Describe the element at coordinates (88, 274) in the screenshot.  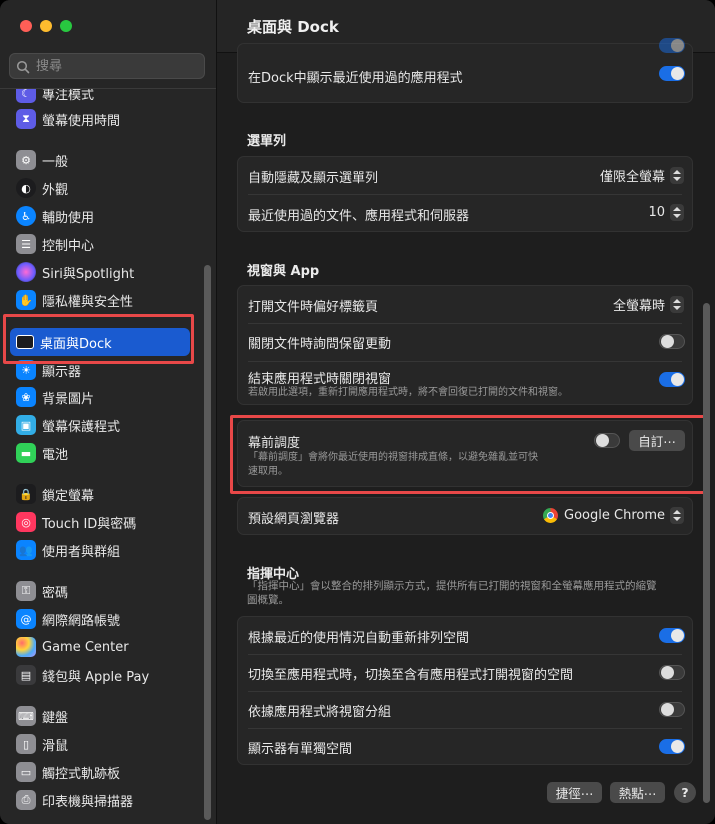
I see `sidebar-item-label: Siri與Spotlight` at that location.